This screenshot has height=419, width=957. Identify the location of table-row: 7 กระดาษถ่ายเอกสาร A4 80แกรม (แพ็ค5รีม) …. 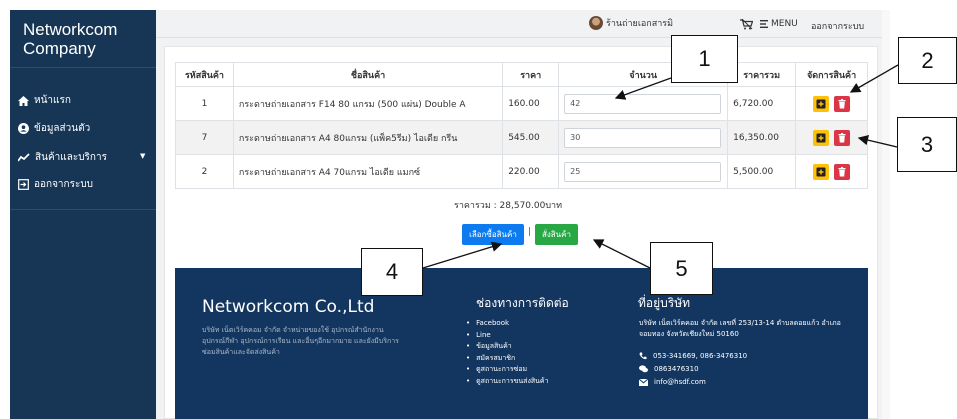
(521, 137).